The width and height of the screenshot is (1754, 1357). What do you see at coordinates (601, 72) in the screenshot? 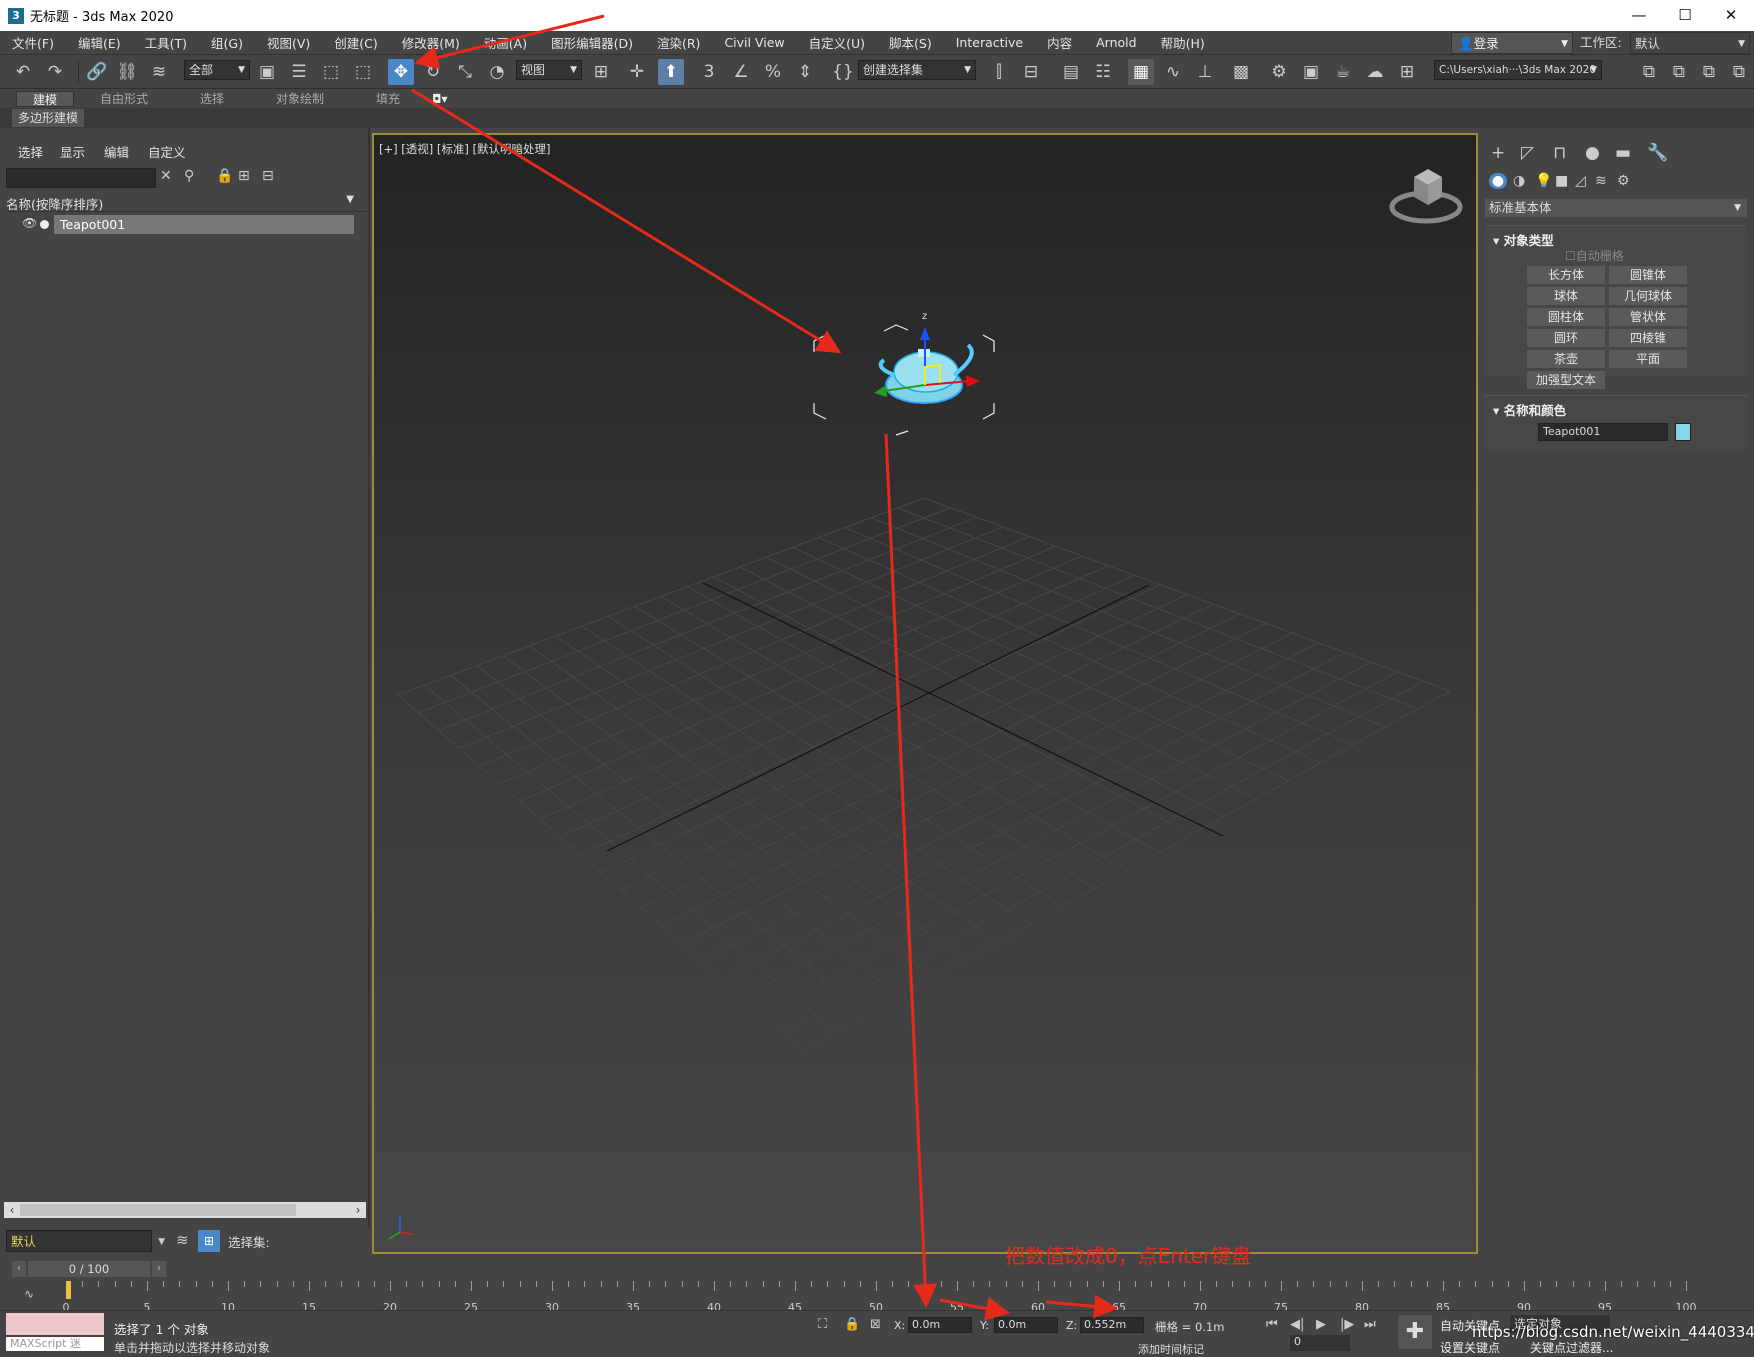
I see `pivot-center-icon: ⊞` at bounding box center [601, 72].